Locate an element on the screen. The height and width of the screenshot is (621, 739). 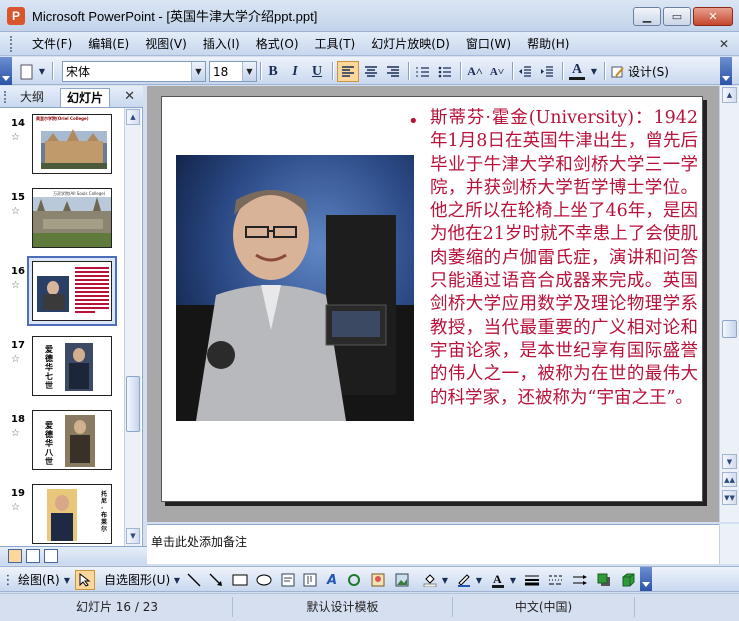
menu-edit: 编辑(E) is located at coordinates (108, 44).